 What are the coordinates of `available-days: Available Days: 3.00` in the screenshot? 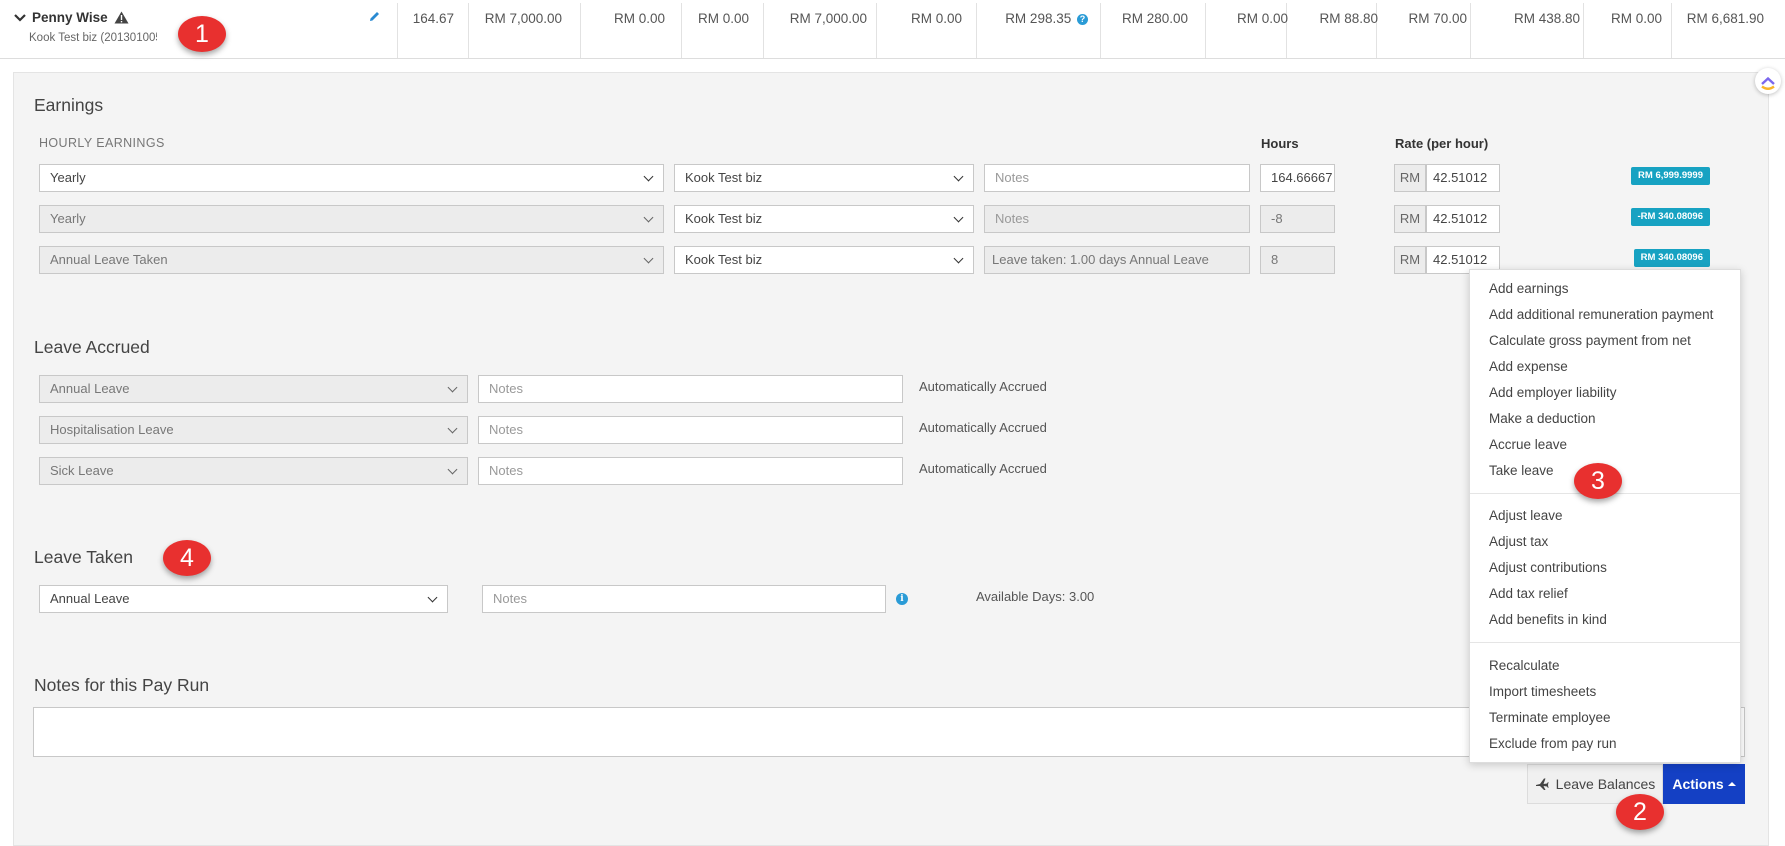 It's located at (1035, 596).